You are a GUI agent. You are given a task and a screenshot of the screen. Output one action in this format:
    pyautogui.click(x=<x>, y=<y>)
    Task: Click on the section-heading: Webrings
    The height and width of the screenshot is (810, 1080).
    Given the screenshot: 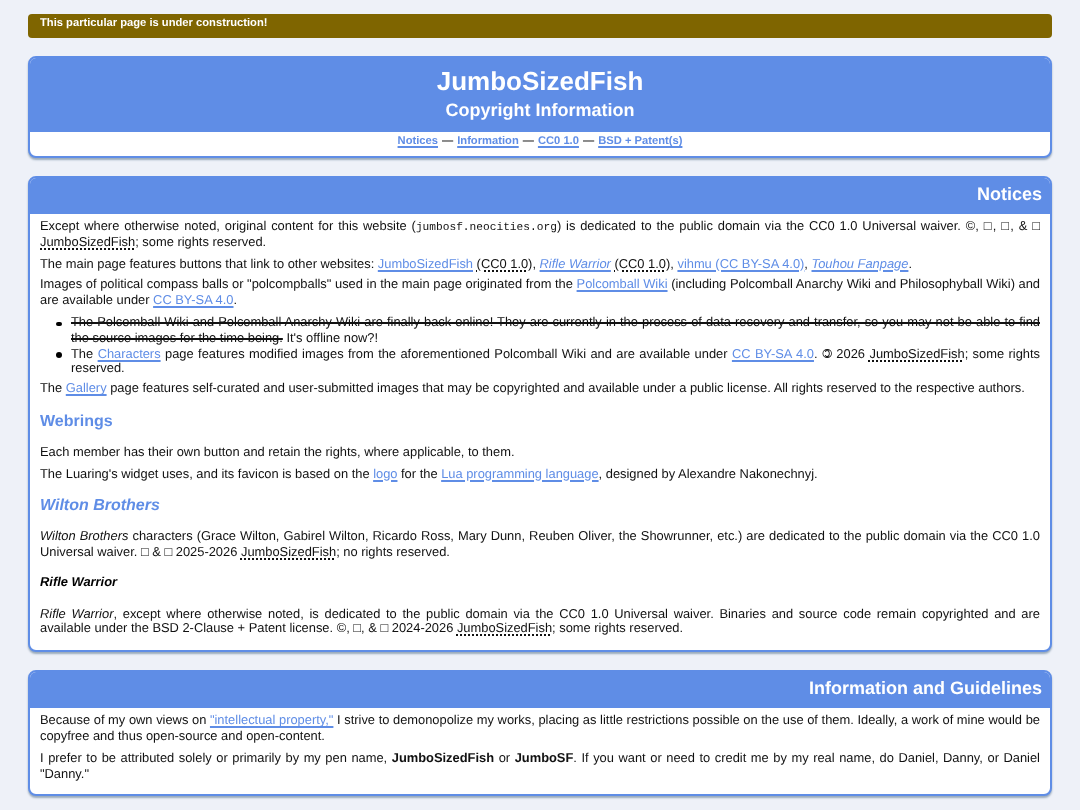 What is the action you would take?
    pyautogui.click(x=77, y=421)
    